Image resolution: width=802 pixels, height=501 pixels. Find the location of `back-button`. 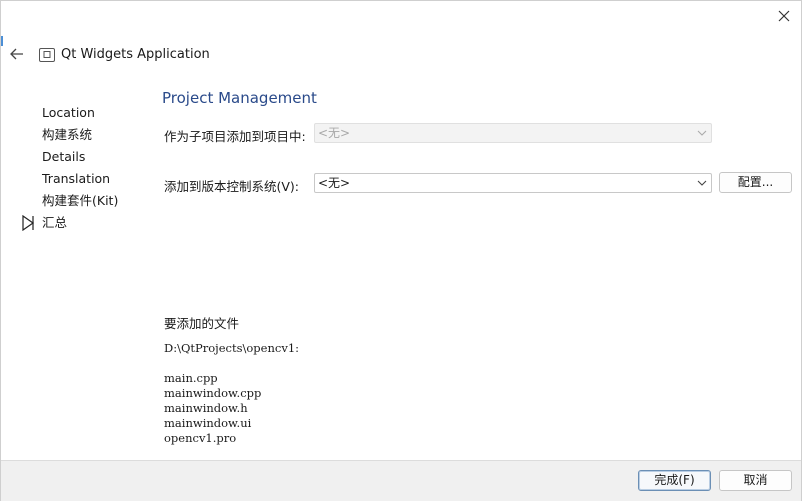

back-button is located at coordinates (17, 54).